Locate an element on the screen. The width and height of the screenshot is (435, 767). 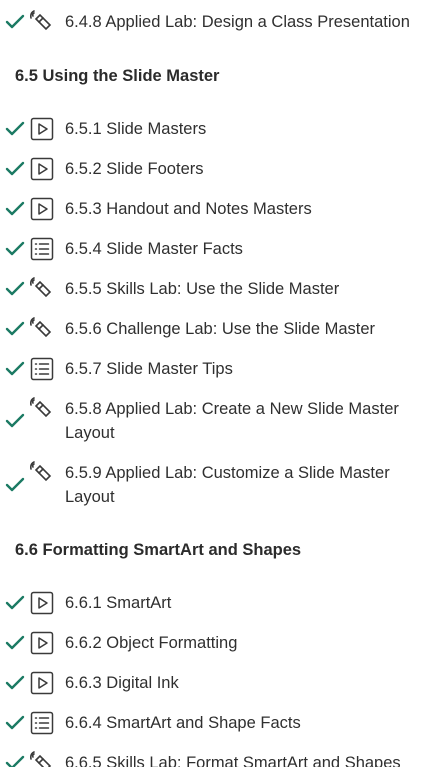
item-label: 6.5.2 Slide Footers is located at coordinates (134, 169).